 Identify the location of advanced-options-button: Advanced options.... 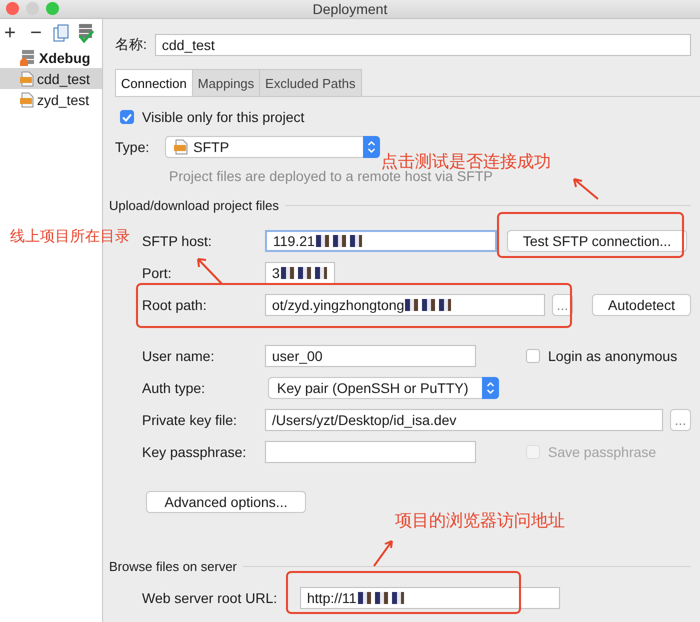
(226, 502).